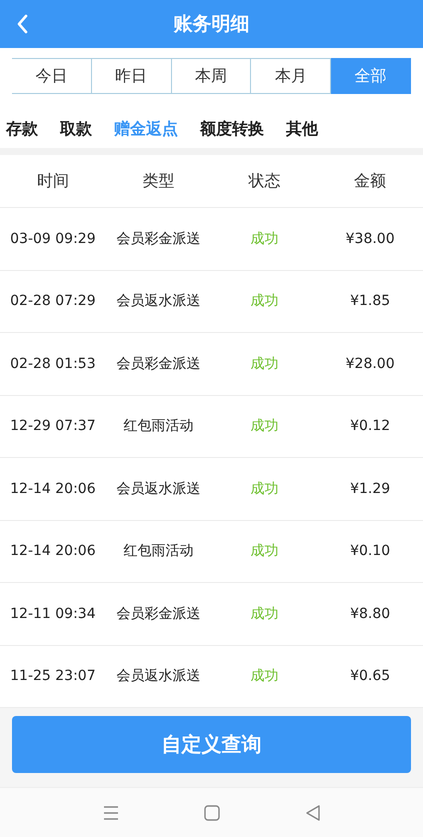 The height and width of the screenshot is (837, 423). What do you see at coordinates (22, 129) in the screenshot?
I see `category-tab: 存款` at bounding box center [22, 129].